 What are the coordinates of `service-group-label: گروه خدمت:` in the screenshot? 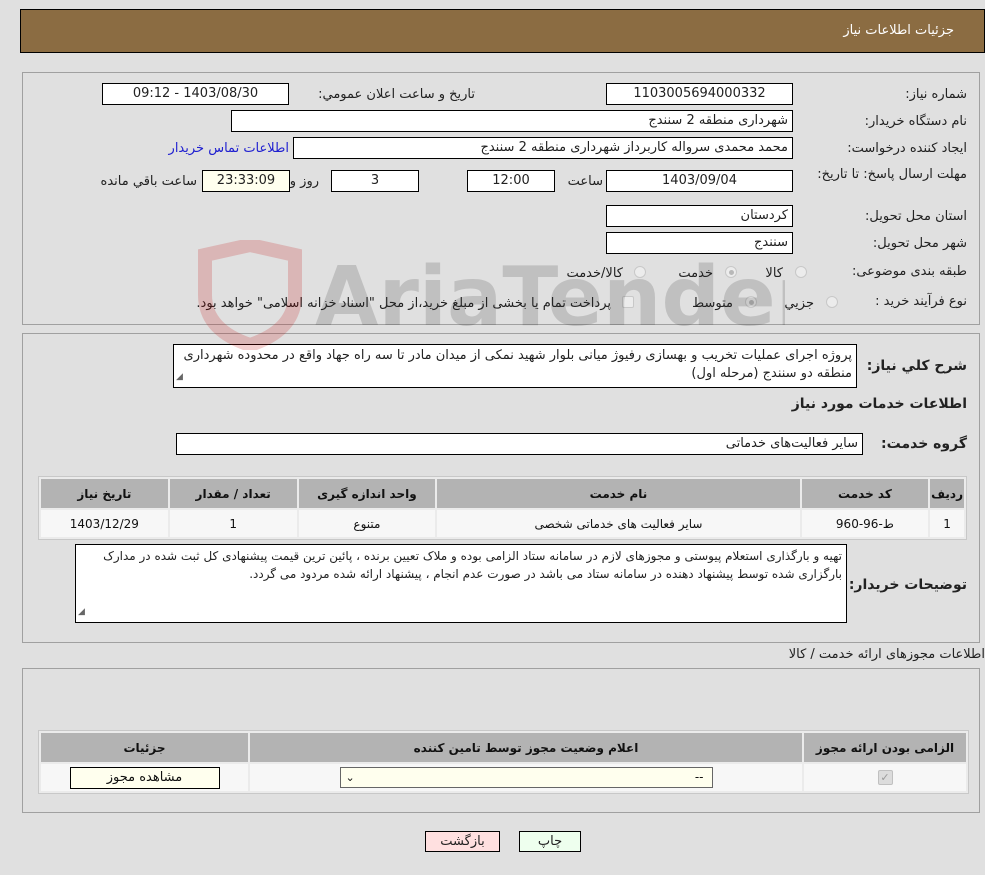 It's located at (924, 444).